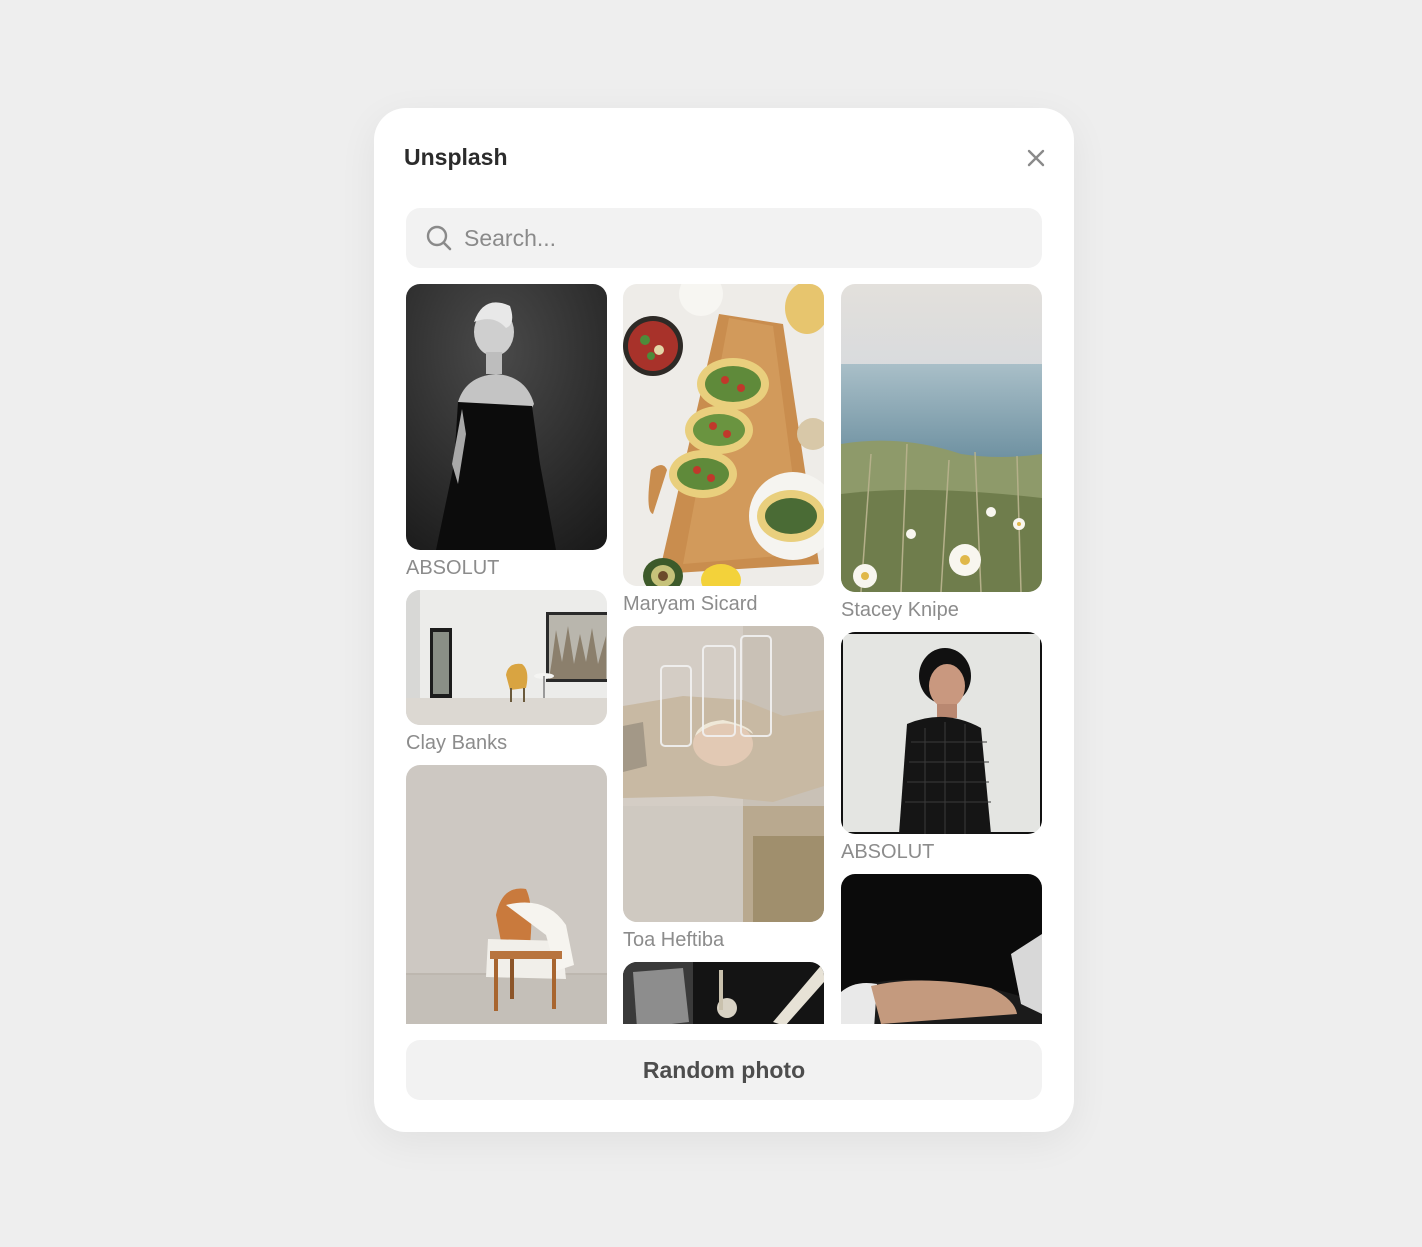  I want to click on close-icon, so click(1036, 158).